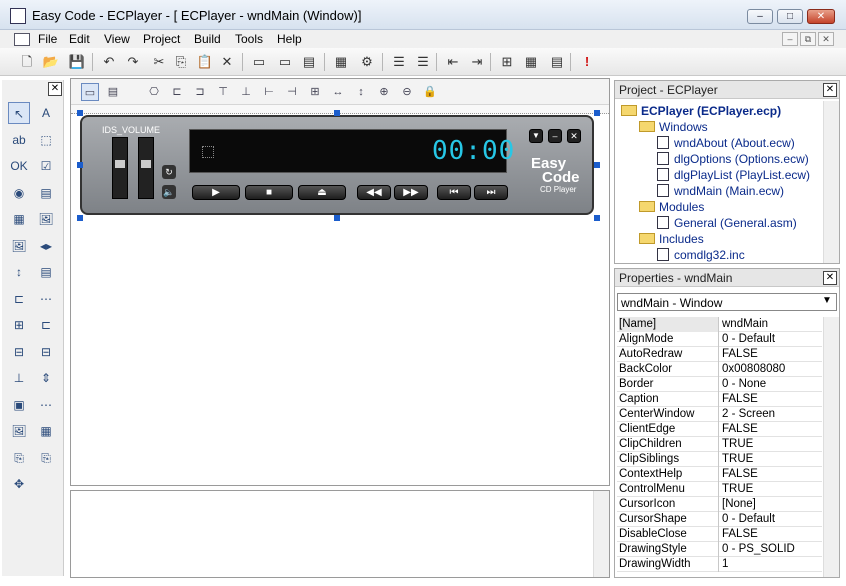 The image size is (846, 586). Describe the element at coordinates (597, 165) in the screenshot. I see `resize-handle-e` at that location.